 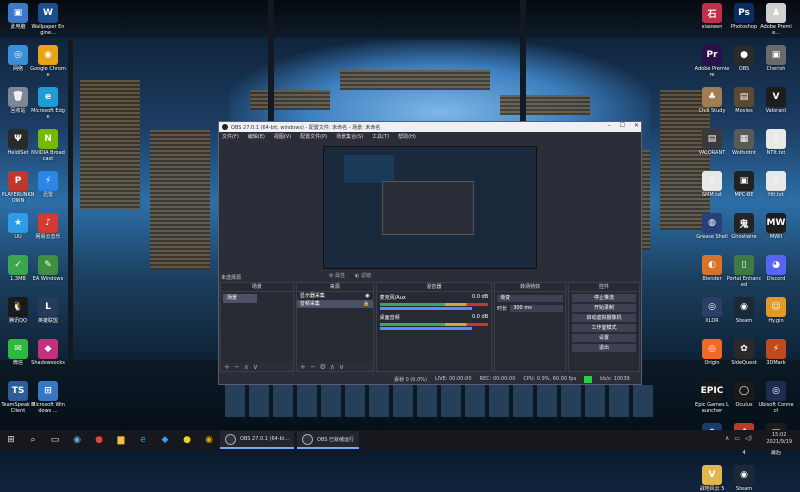 I want to click on chrome-taskbar-icon: ◉, so click(x=209, y=440).